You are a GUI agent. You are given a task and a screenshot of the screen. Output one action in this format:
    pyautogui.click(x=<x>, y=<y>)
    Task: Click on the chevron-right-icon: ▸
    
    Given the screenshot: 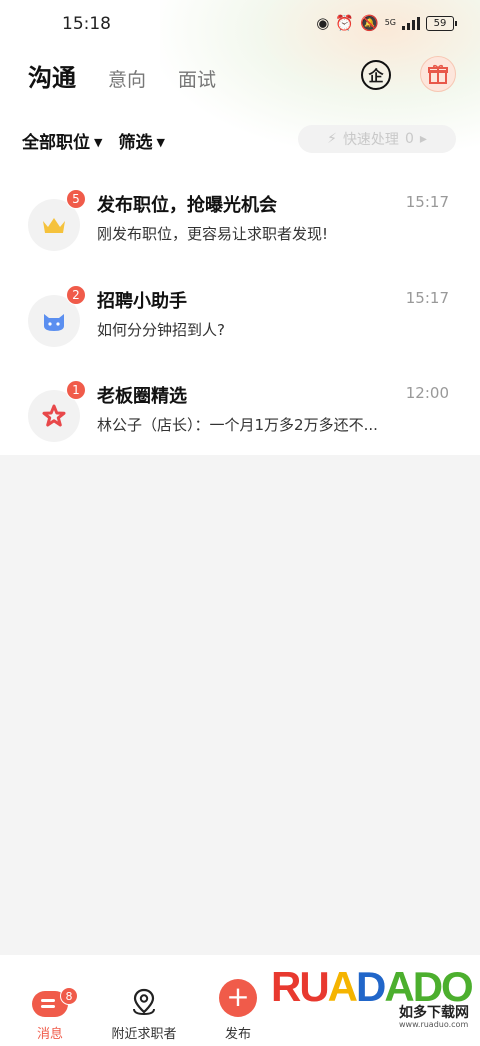 What is the action you would take?
    pyautogui.click(x=423, y=139)
    